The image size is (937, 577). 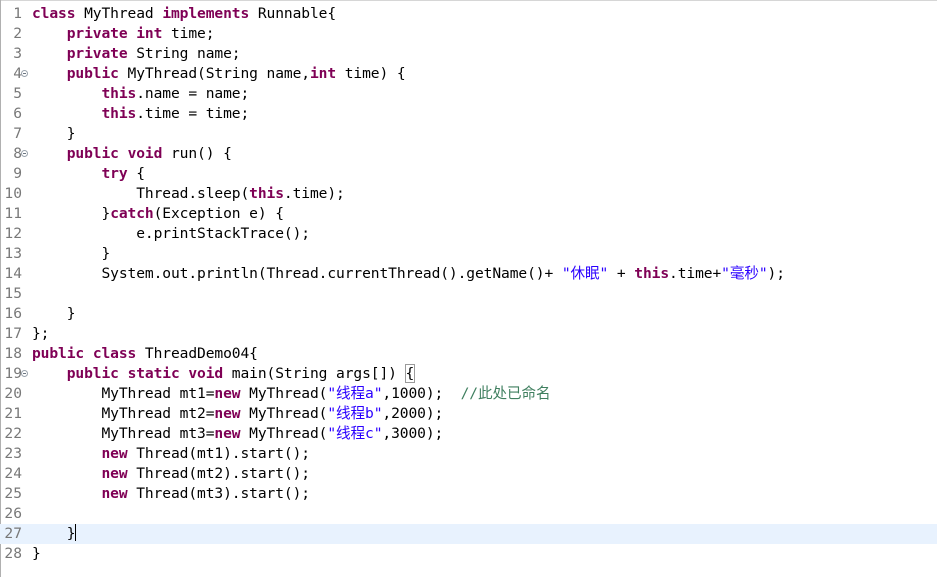 I want to click on line-number: 3, so click(x=17, y=53).